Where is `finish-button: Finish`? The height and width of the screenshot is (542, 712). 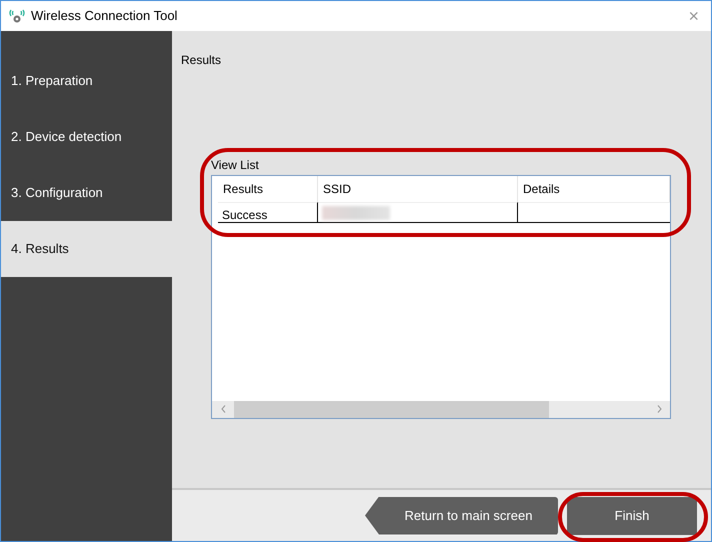
finish-button: Finish is located at coordinates (632, 515).